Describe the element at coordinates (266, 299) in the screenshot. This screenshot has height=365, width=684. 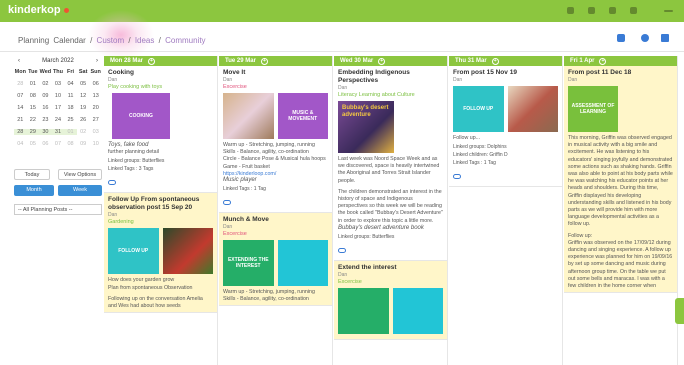
I see `post-text: Skills - Balance, agility, co-ordination` at that location.